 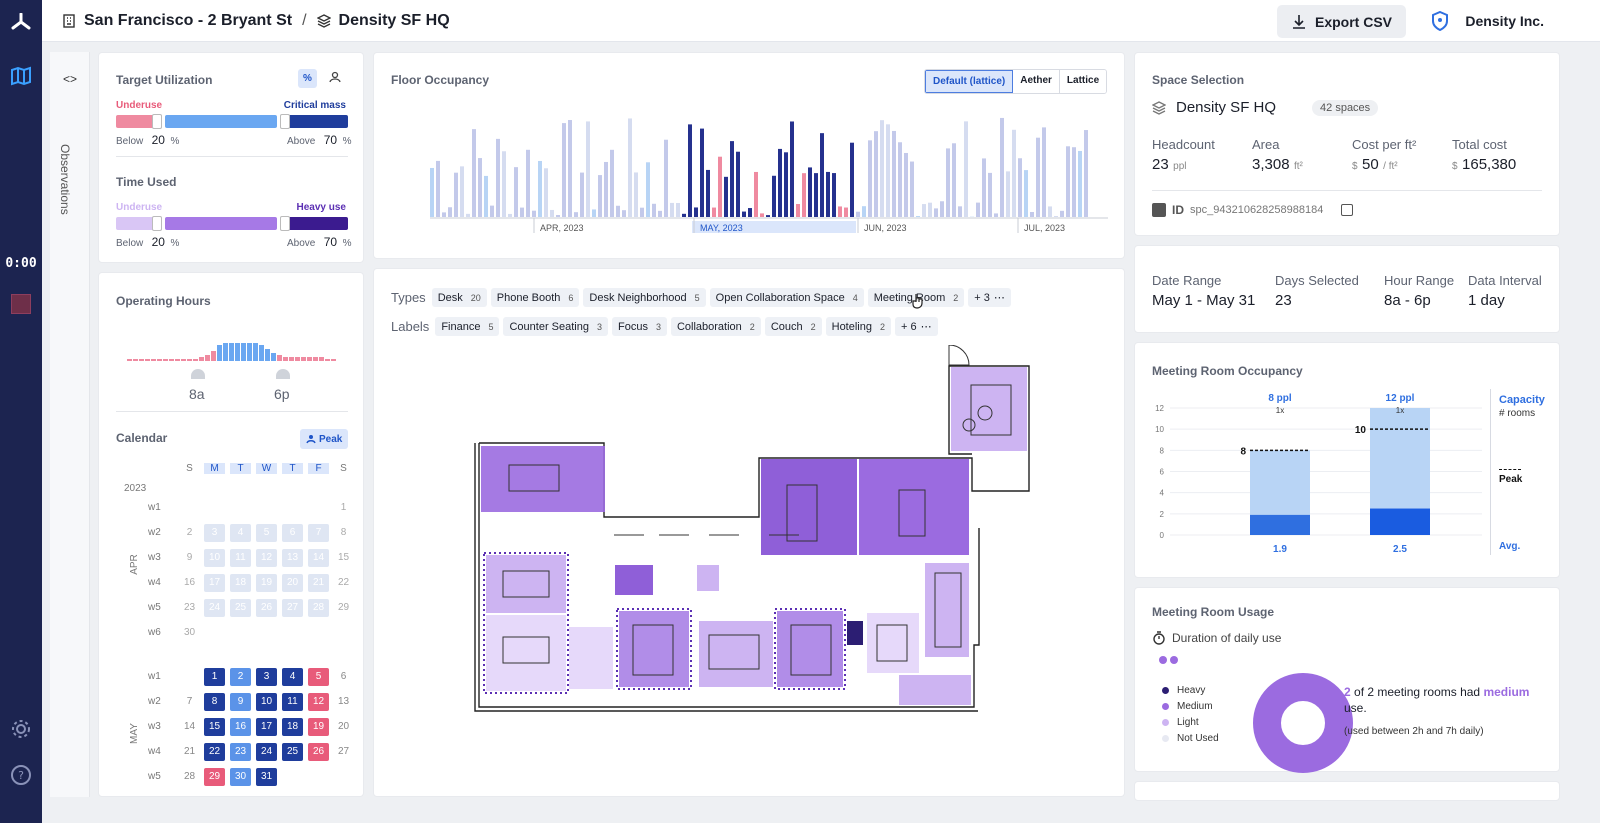 What do you see at coordinates (154, 532) in the screenshot?
I see `week-label: w2` at bounding box center [154, 532].